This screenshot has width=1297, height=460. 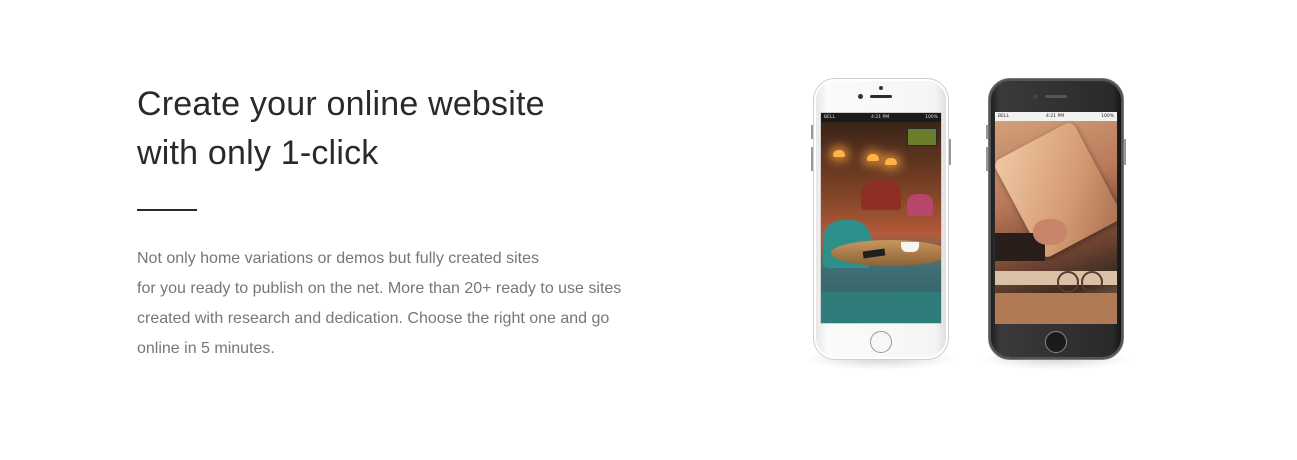 I want to click on hero-description-line: online in 5 minutes., so click(x=206, y=348).